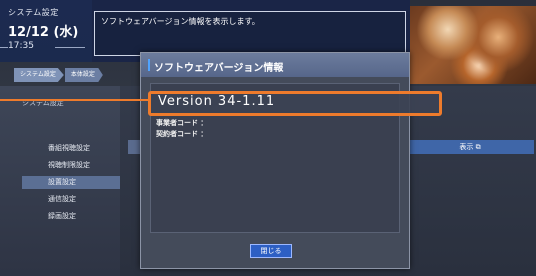  What do you see at coordinates (470, 147) in the screenshot?
I see `display-button: 表示 ⧉` at bounding box center [470, 147].